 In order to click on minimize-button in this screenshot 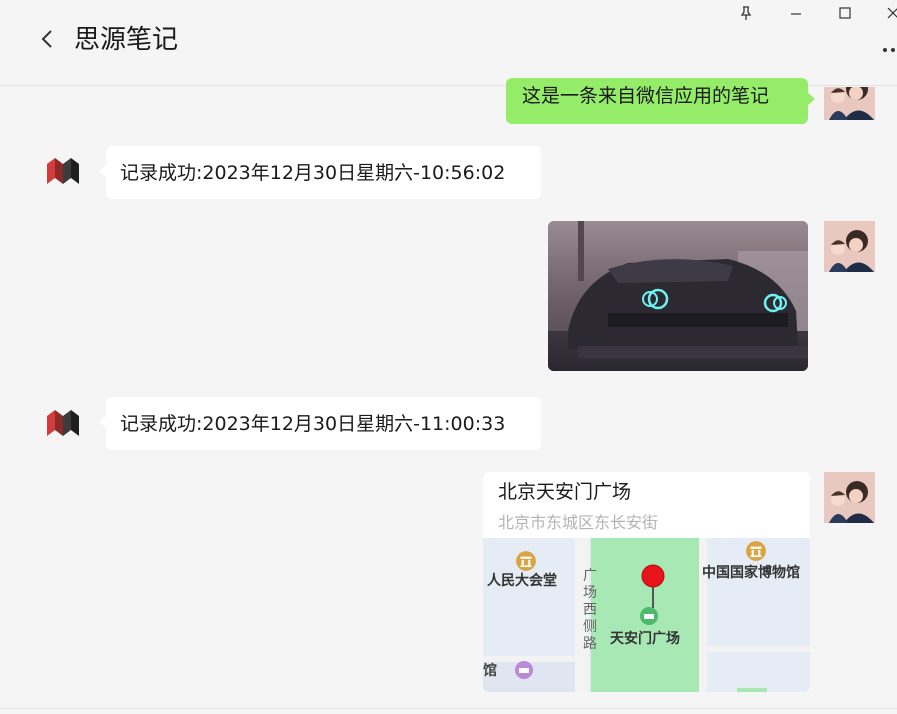, I will do `click(796, 13)`.